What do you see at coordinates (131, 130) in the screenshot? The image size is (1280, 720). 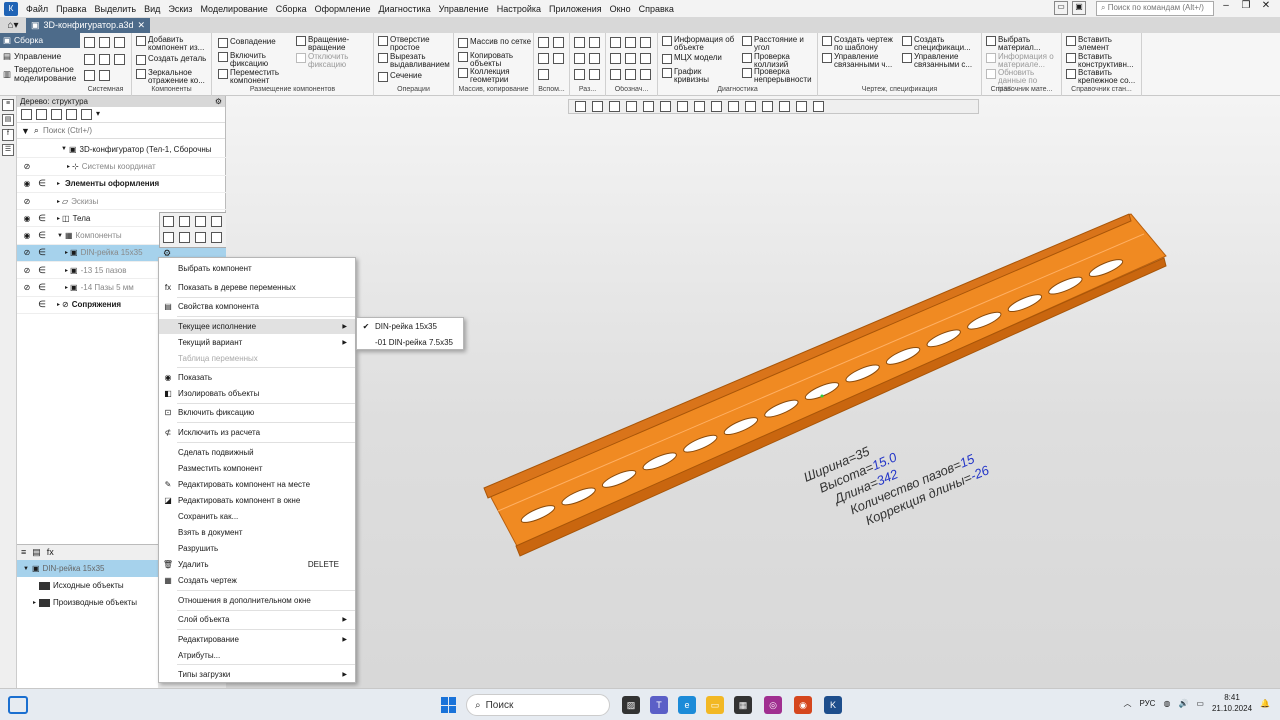 I see `tree-search-input` at bounding box center [131, 130].